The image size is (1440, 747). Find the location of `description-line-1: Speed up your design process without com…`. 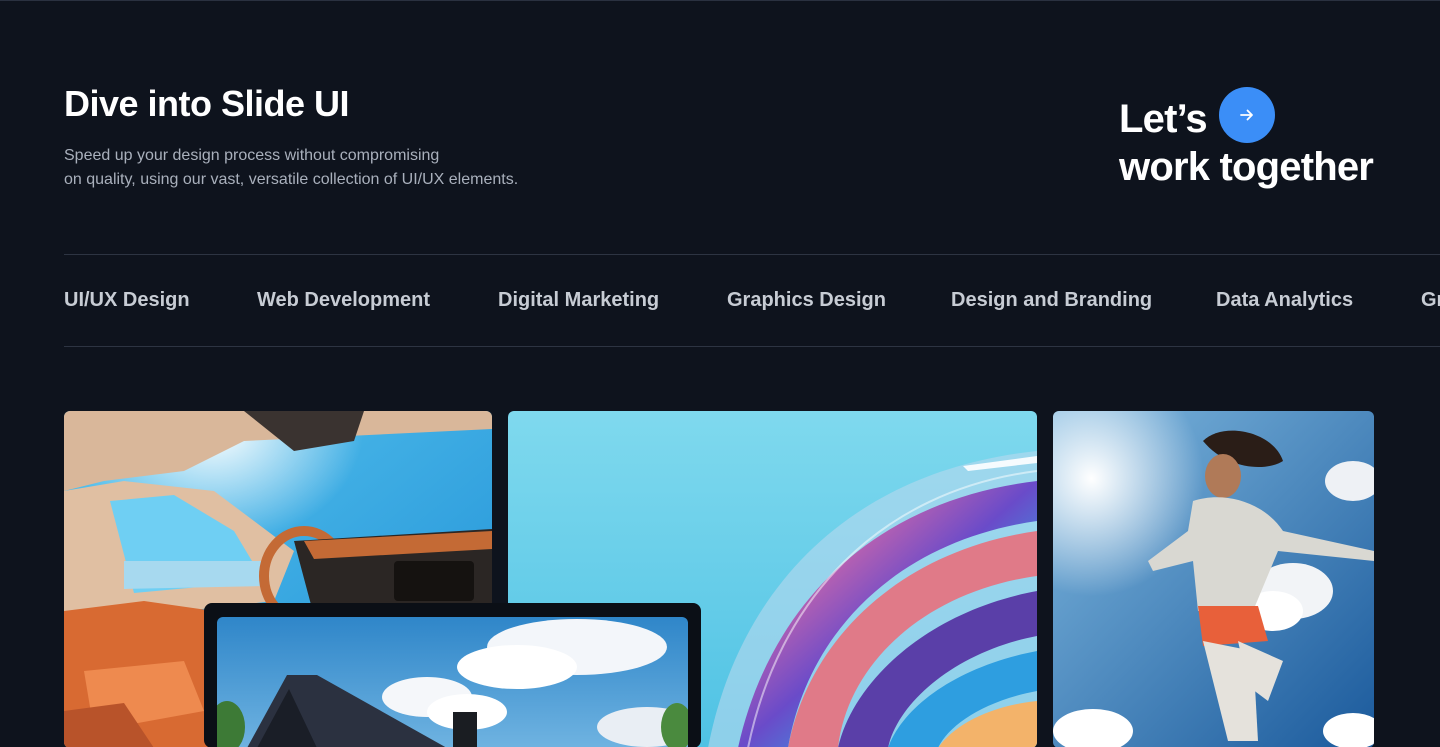

description-line-1: Speed up your design process without com… is located at coordinates (252, 155).